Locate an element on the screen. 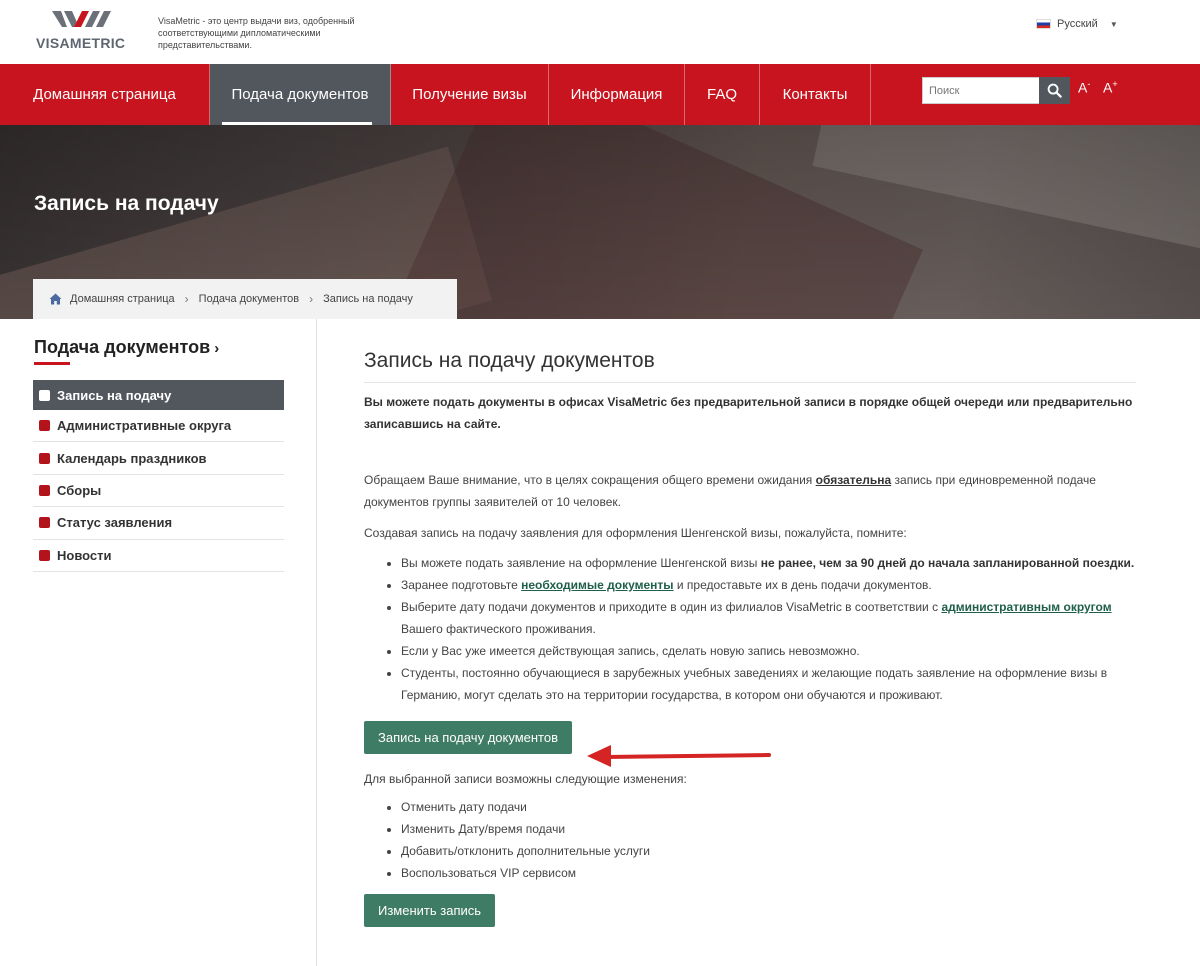 Image resolution: width=1200 pixels, height=966 pixels. nav-item-information: Информация is located at coordinates (617, 94).